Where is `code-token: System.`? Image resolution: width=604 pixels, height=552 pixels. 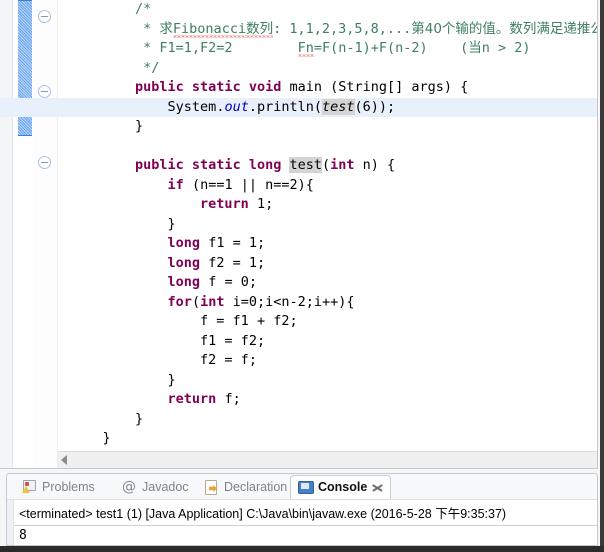
code-token: System. is located at coordinates (196, 106).